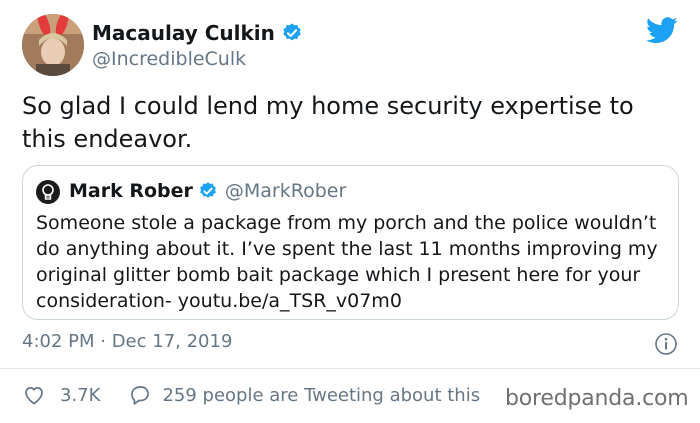 This screenshot has height=423, width=700. I want to click on like-count: 3.7K, so click(80, 395).